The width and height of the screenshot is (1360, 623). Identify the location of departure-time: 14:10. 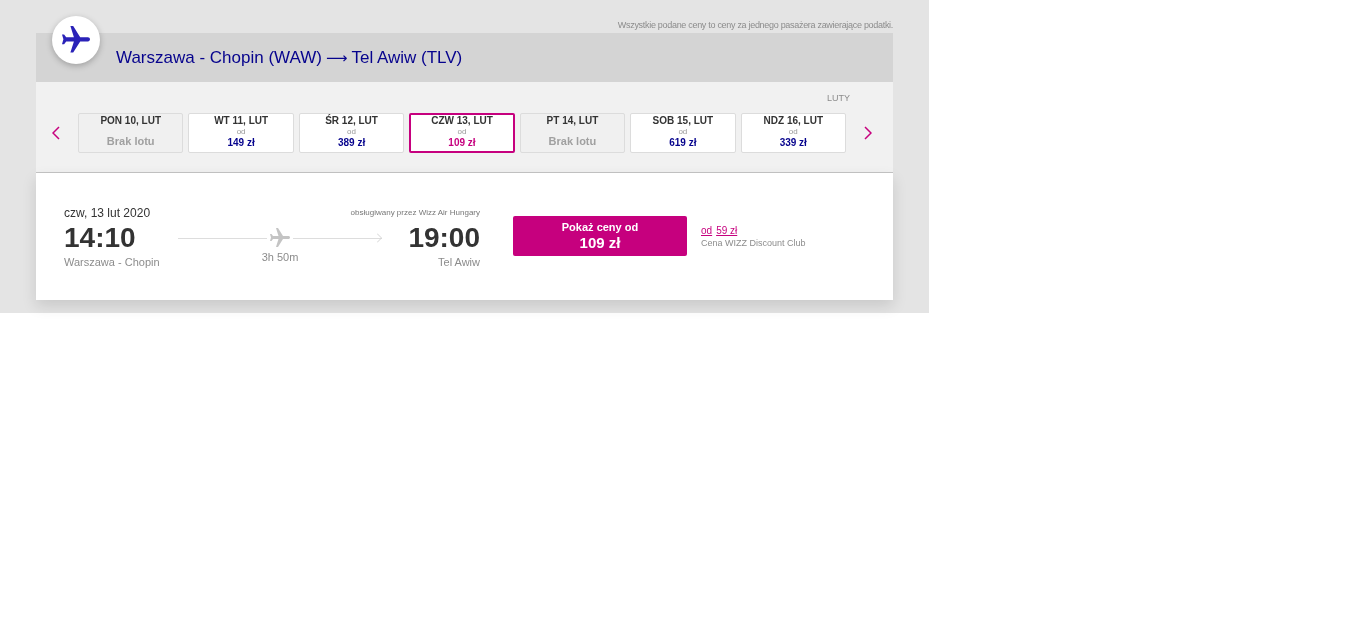
(100, 238).